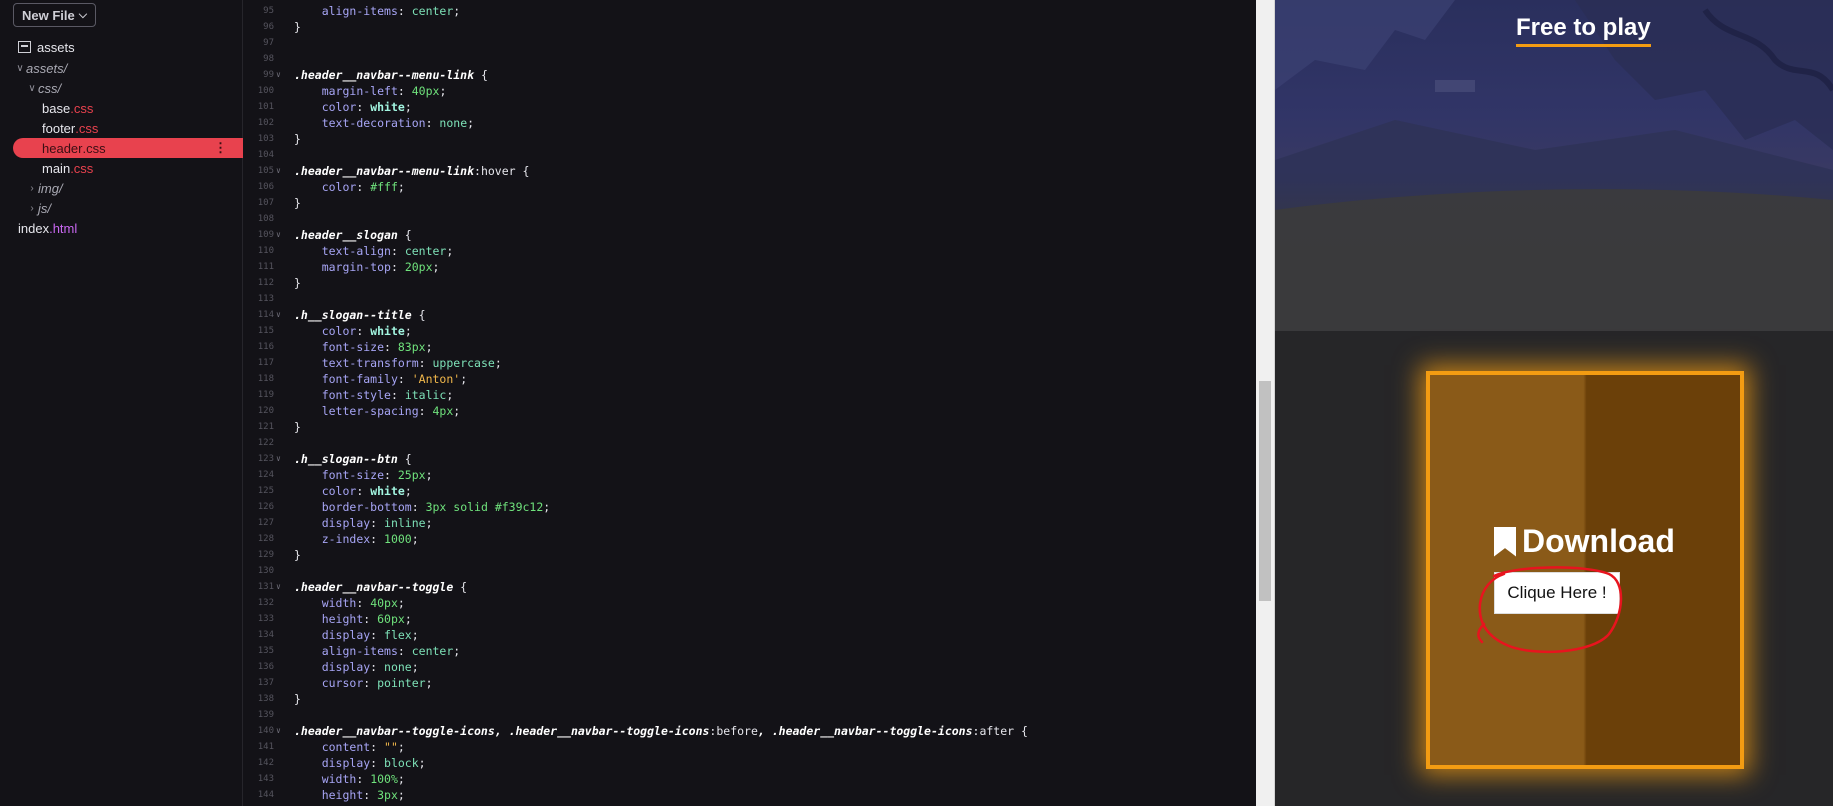 This screenshot has width=1833, height=806. Describe the element at coordinates (750, 363) in the screenshot. I see `code-line: 117 text-transform: uppercase;` at that location.